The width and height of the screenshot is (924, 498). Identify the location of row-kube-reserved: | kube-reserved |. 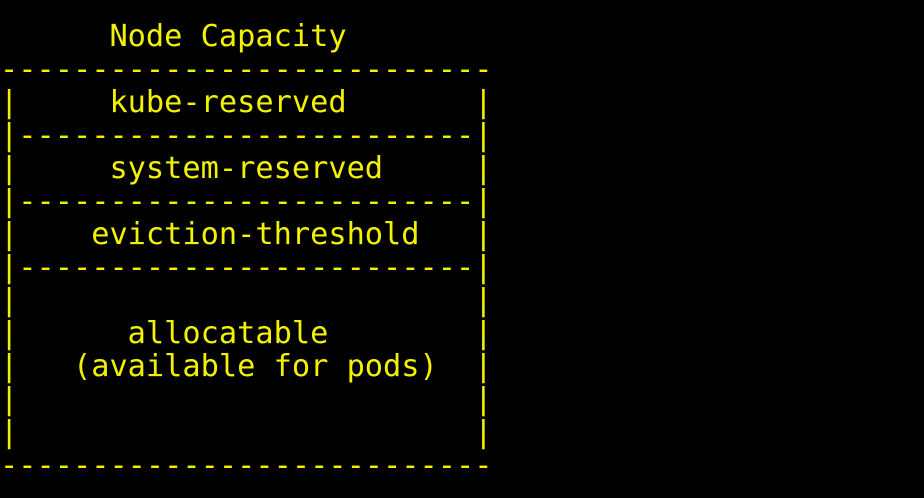
(246, 102).